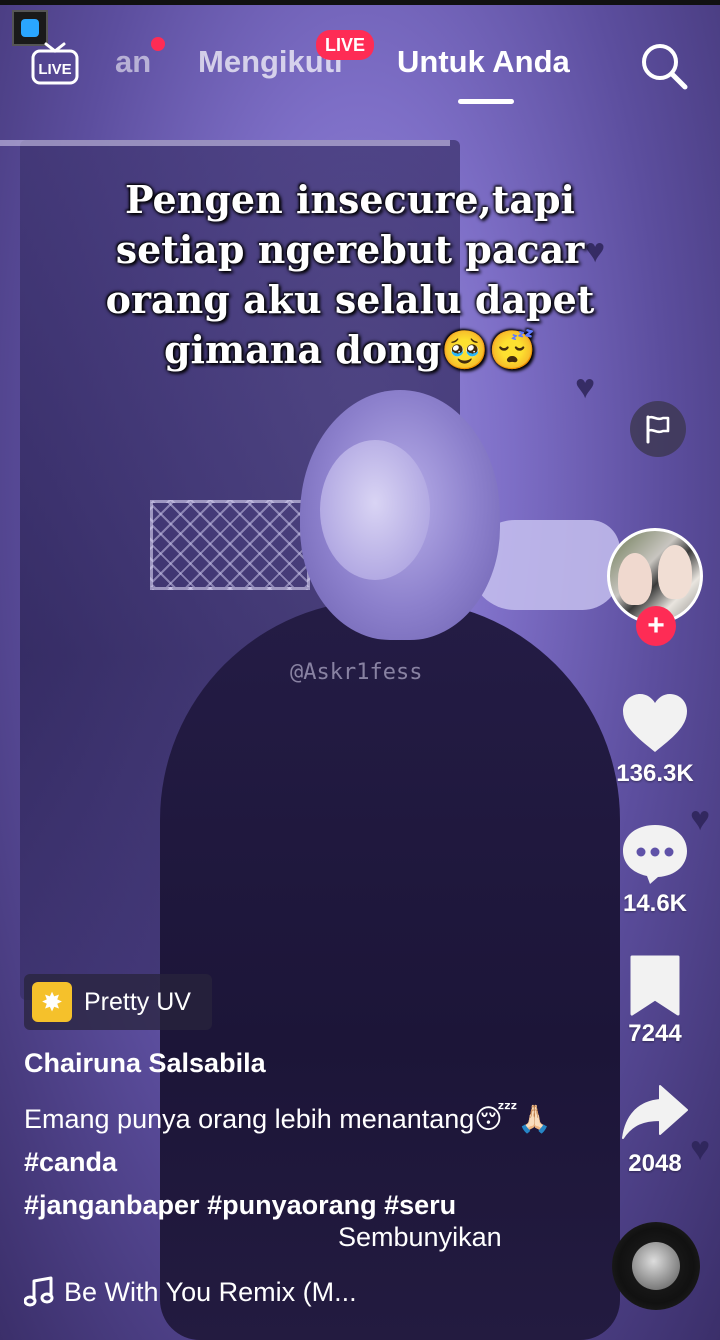 This screenshot has width=720, height=1340. I want to click on hashtag-link: #janganbaper, so click(112, 1205).